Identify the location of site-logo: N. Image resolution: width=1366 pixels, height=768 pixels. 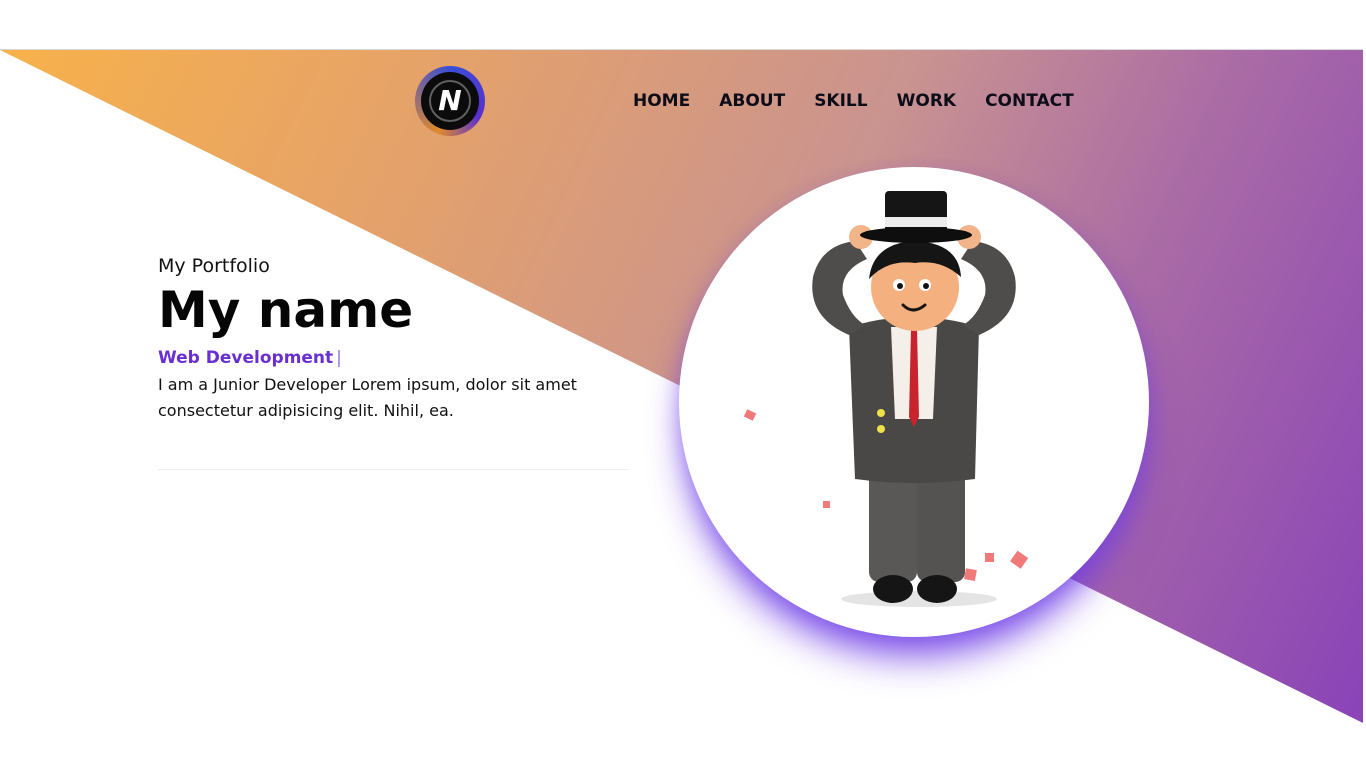
(450, 101).